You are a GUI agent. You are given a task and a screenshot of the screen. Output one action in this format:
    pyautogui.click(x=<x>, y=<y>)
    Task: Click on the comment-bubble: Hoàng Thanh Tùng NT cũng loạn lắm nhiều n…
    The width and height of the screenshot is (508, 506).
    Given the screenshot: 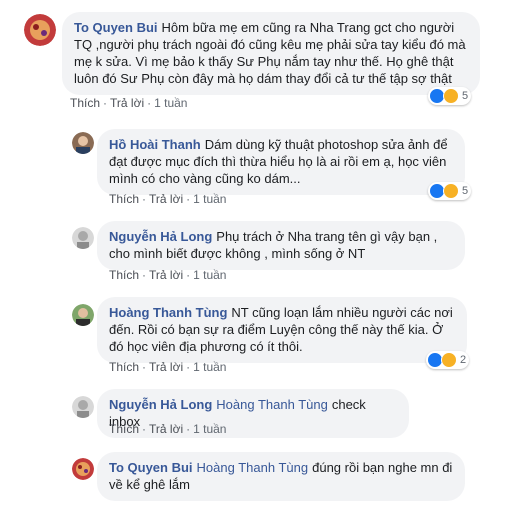 What is the action you would take?
    pyautogui.click(x=282, y=330)
    